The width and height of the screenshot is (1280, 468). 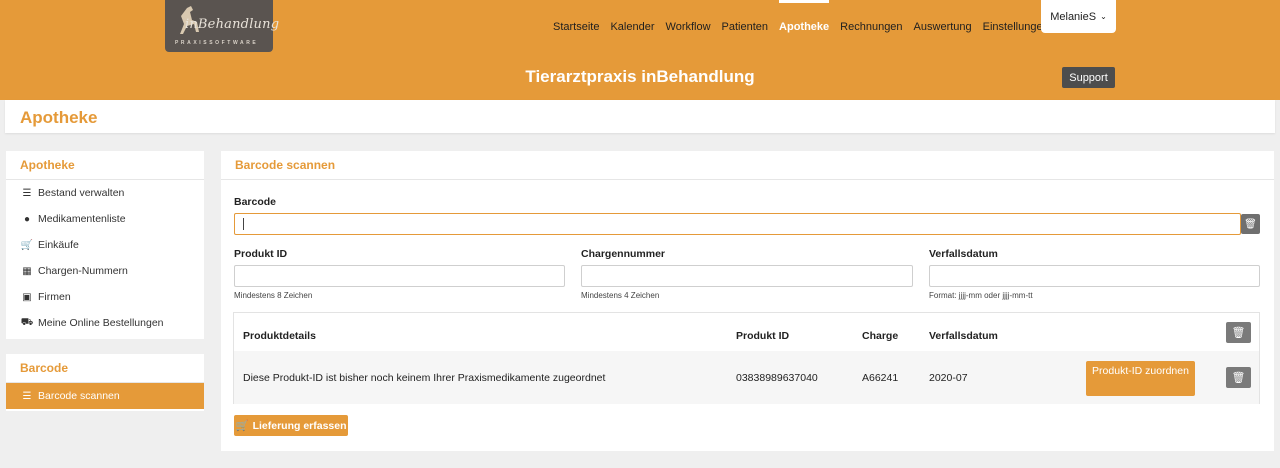 What do you see at coordinates (261, 254) in the screenshot?
I see `produkt-id-label: Produkt ID` at bounding box center [261, 254].